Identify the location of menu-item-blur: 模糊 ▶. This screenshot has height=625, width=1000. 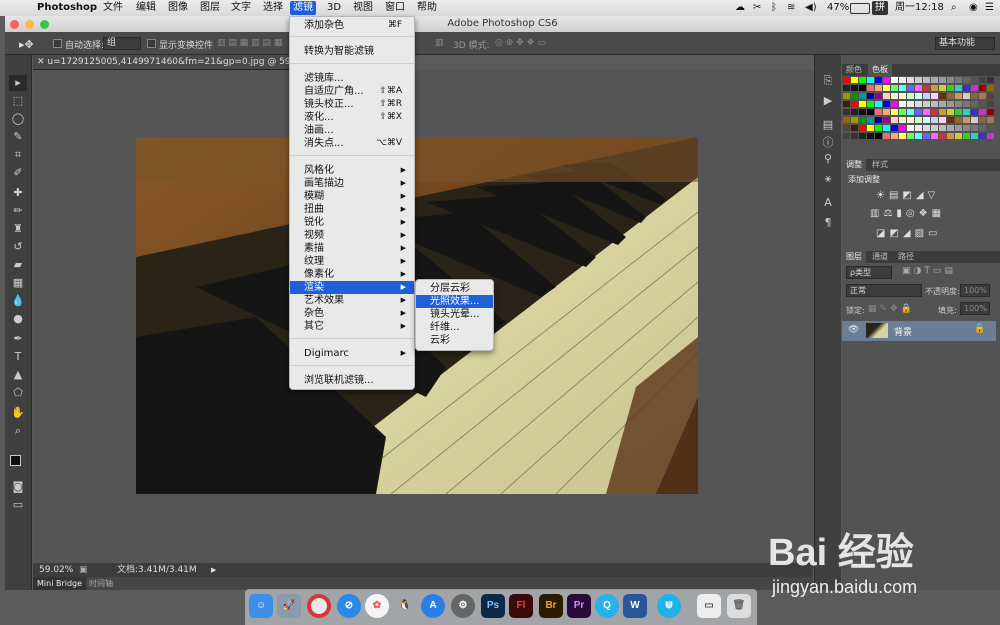
(352, 196).